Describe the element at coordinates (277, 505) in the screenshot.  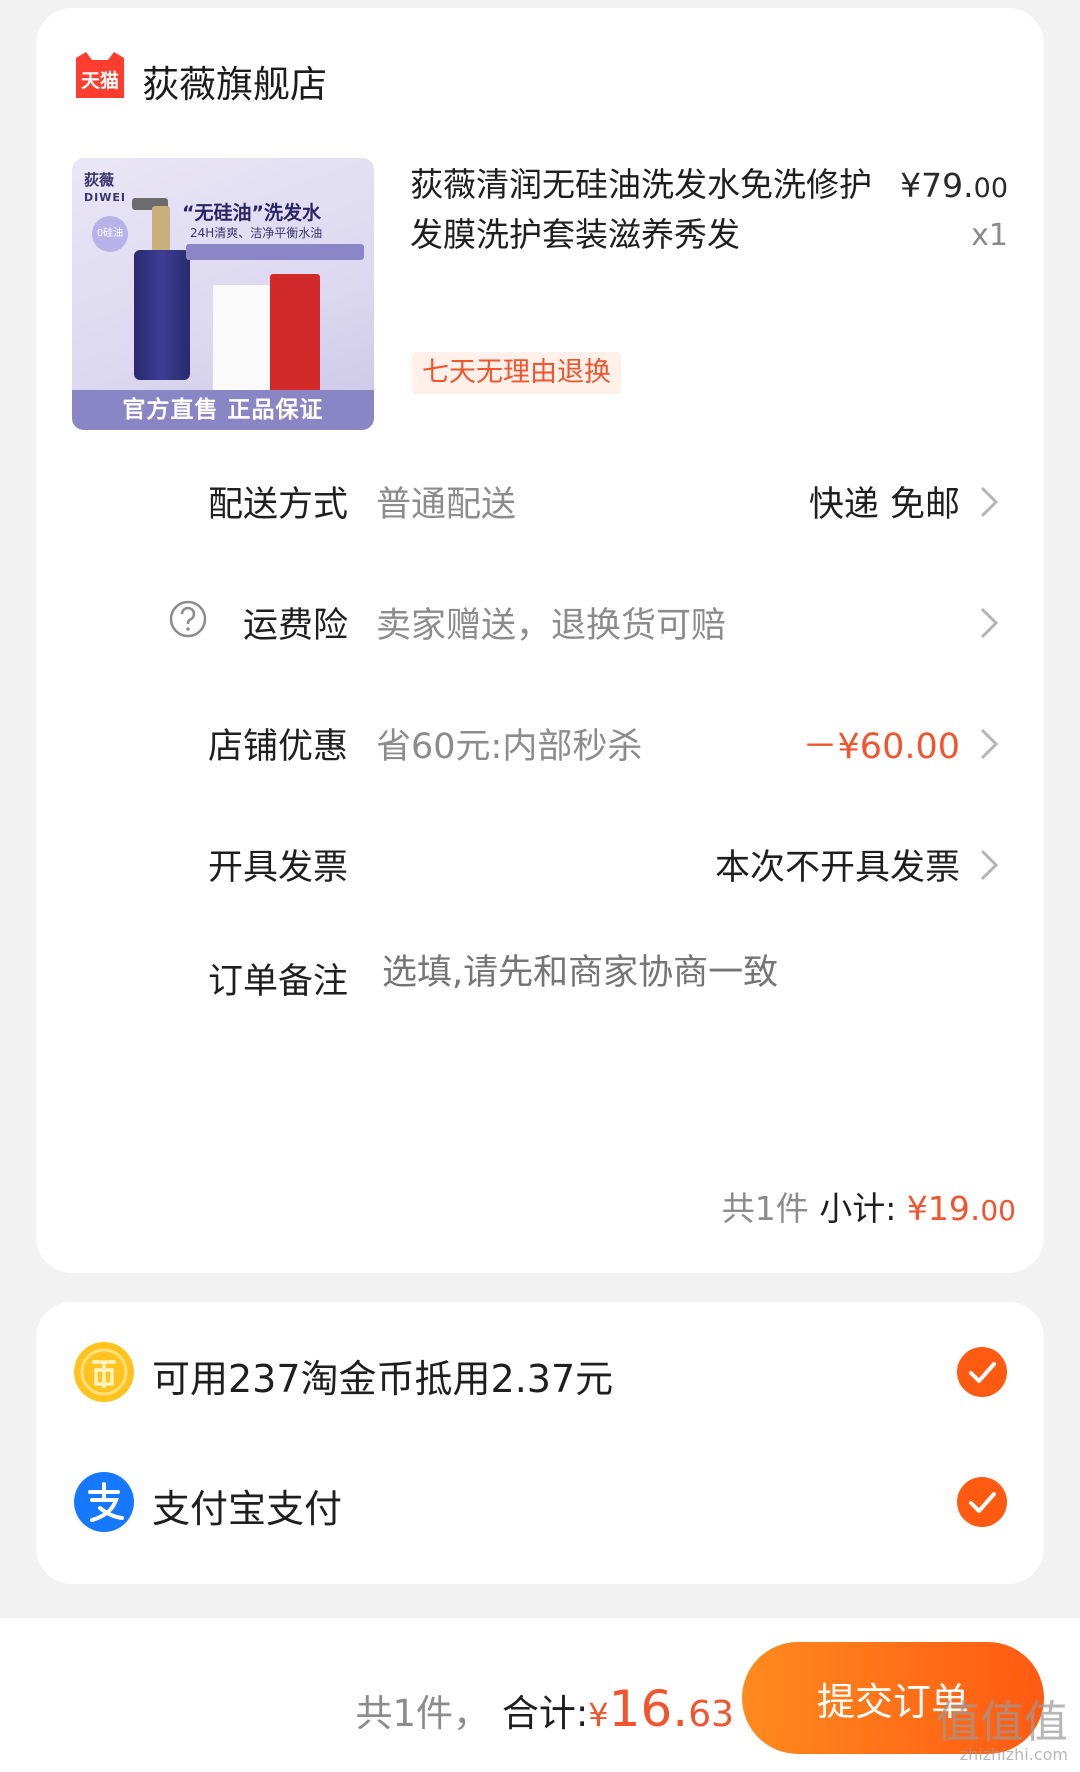
I see `delivery-label: 配送方式` at that location.